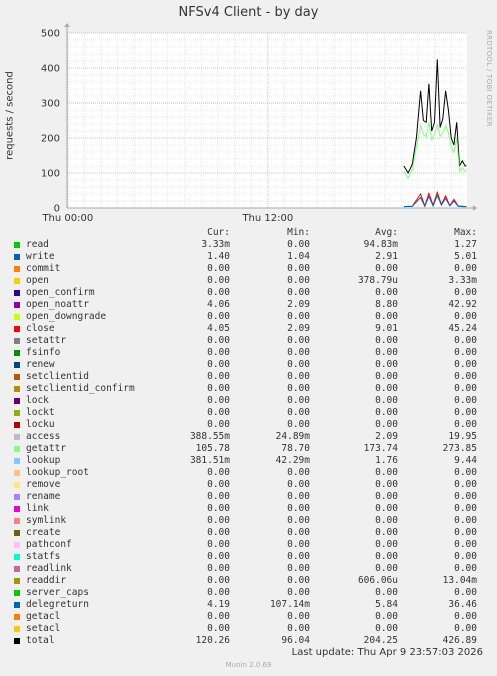 Image resolution: width=497 pixels, height=676 pixels. I want to click on legend-name: rename, so click(43, 496).